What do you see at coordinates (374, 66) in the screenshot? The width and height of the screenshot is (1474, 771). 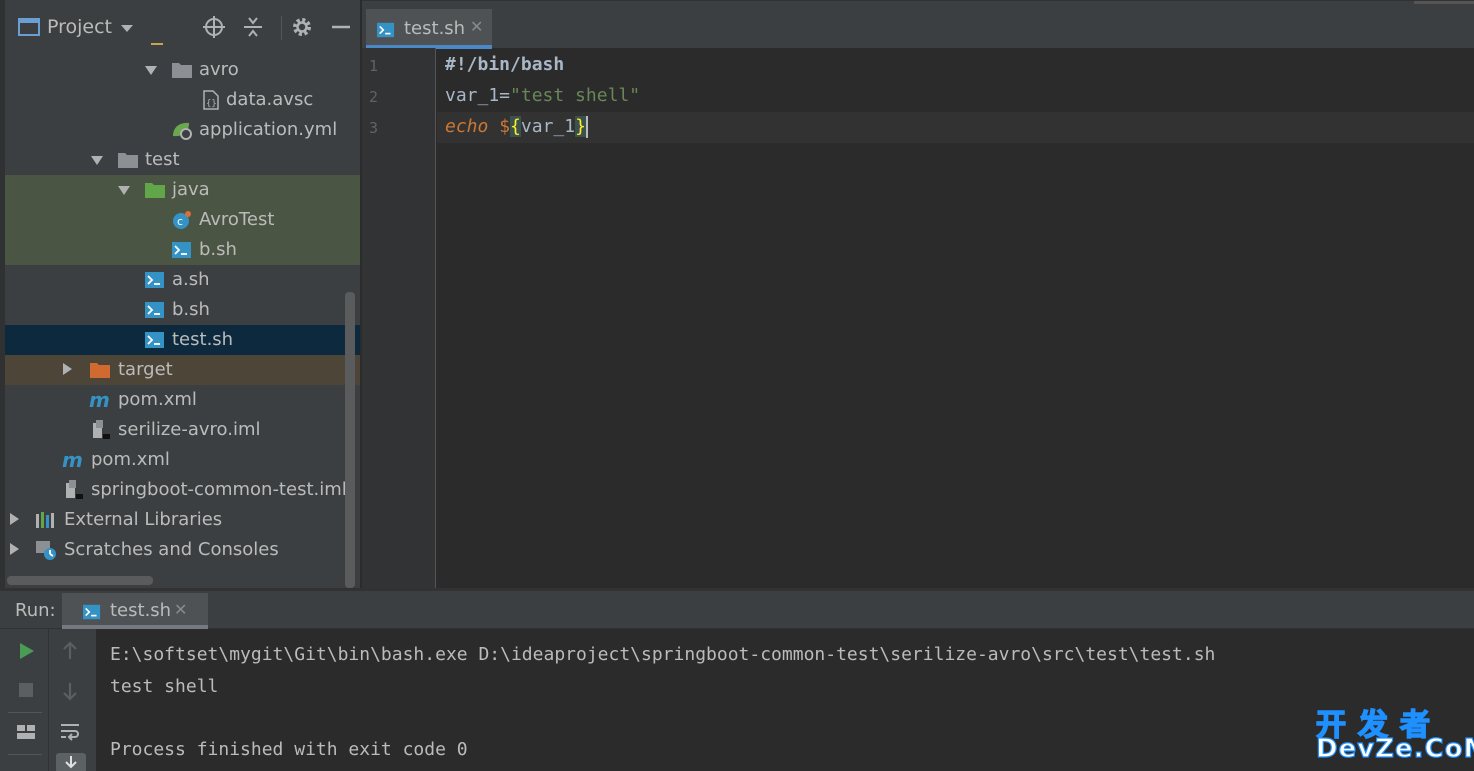 I see `line-number: 1` at bounding box center [374, 66].